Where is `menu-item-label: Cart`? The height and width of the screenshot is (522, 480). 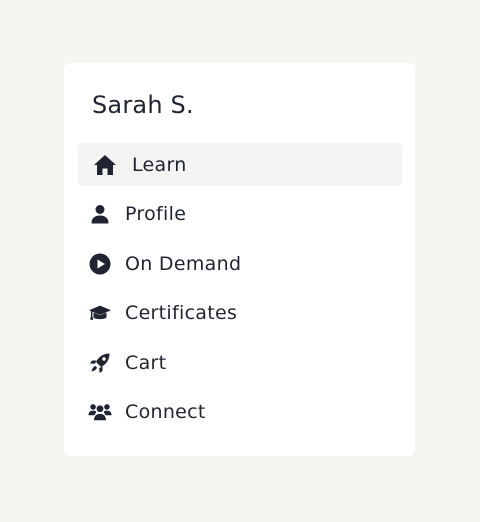 menu-item-label: Cart is located at coordinates (146, 362).